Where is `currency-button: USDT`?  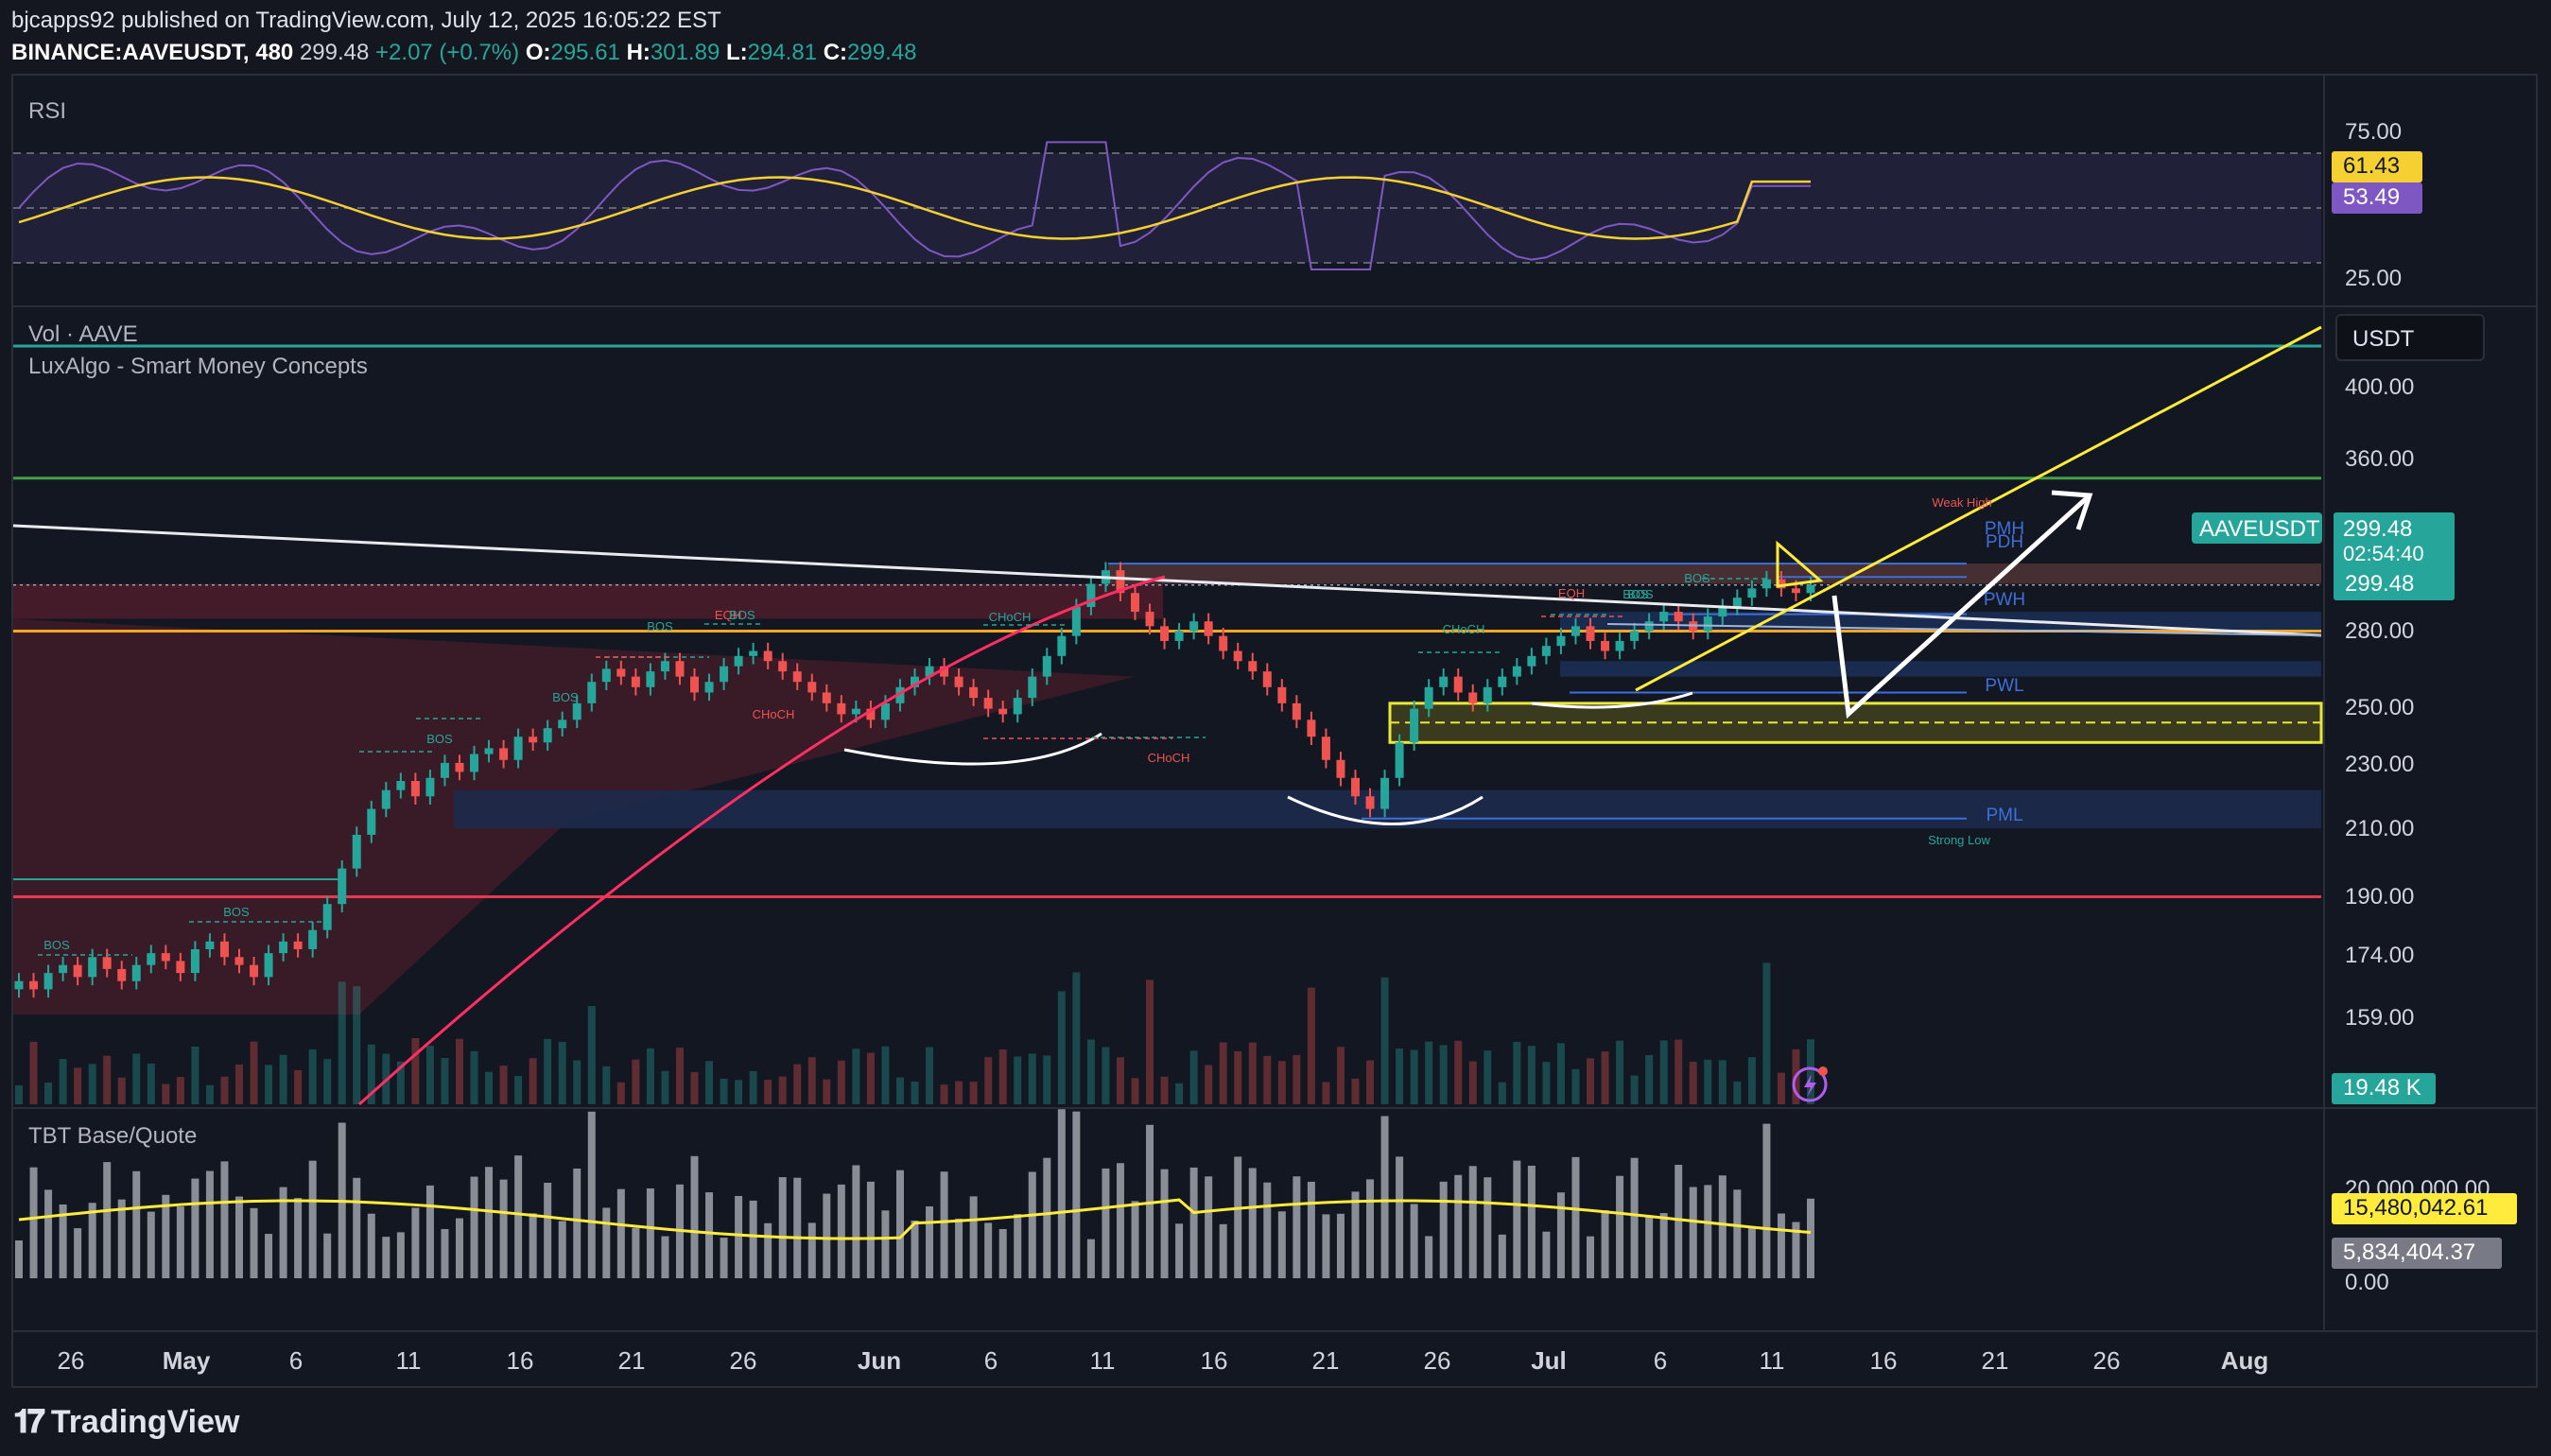 currency-button: USDT is located at coordinates (2410, 337).